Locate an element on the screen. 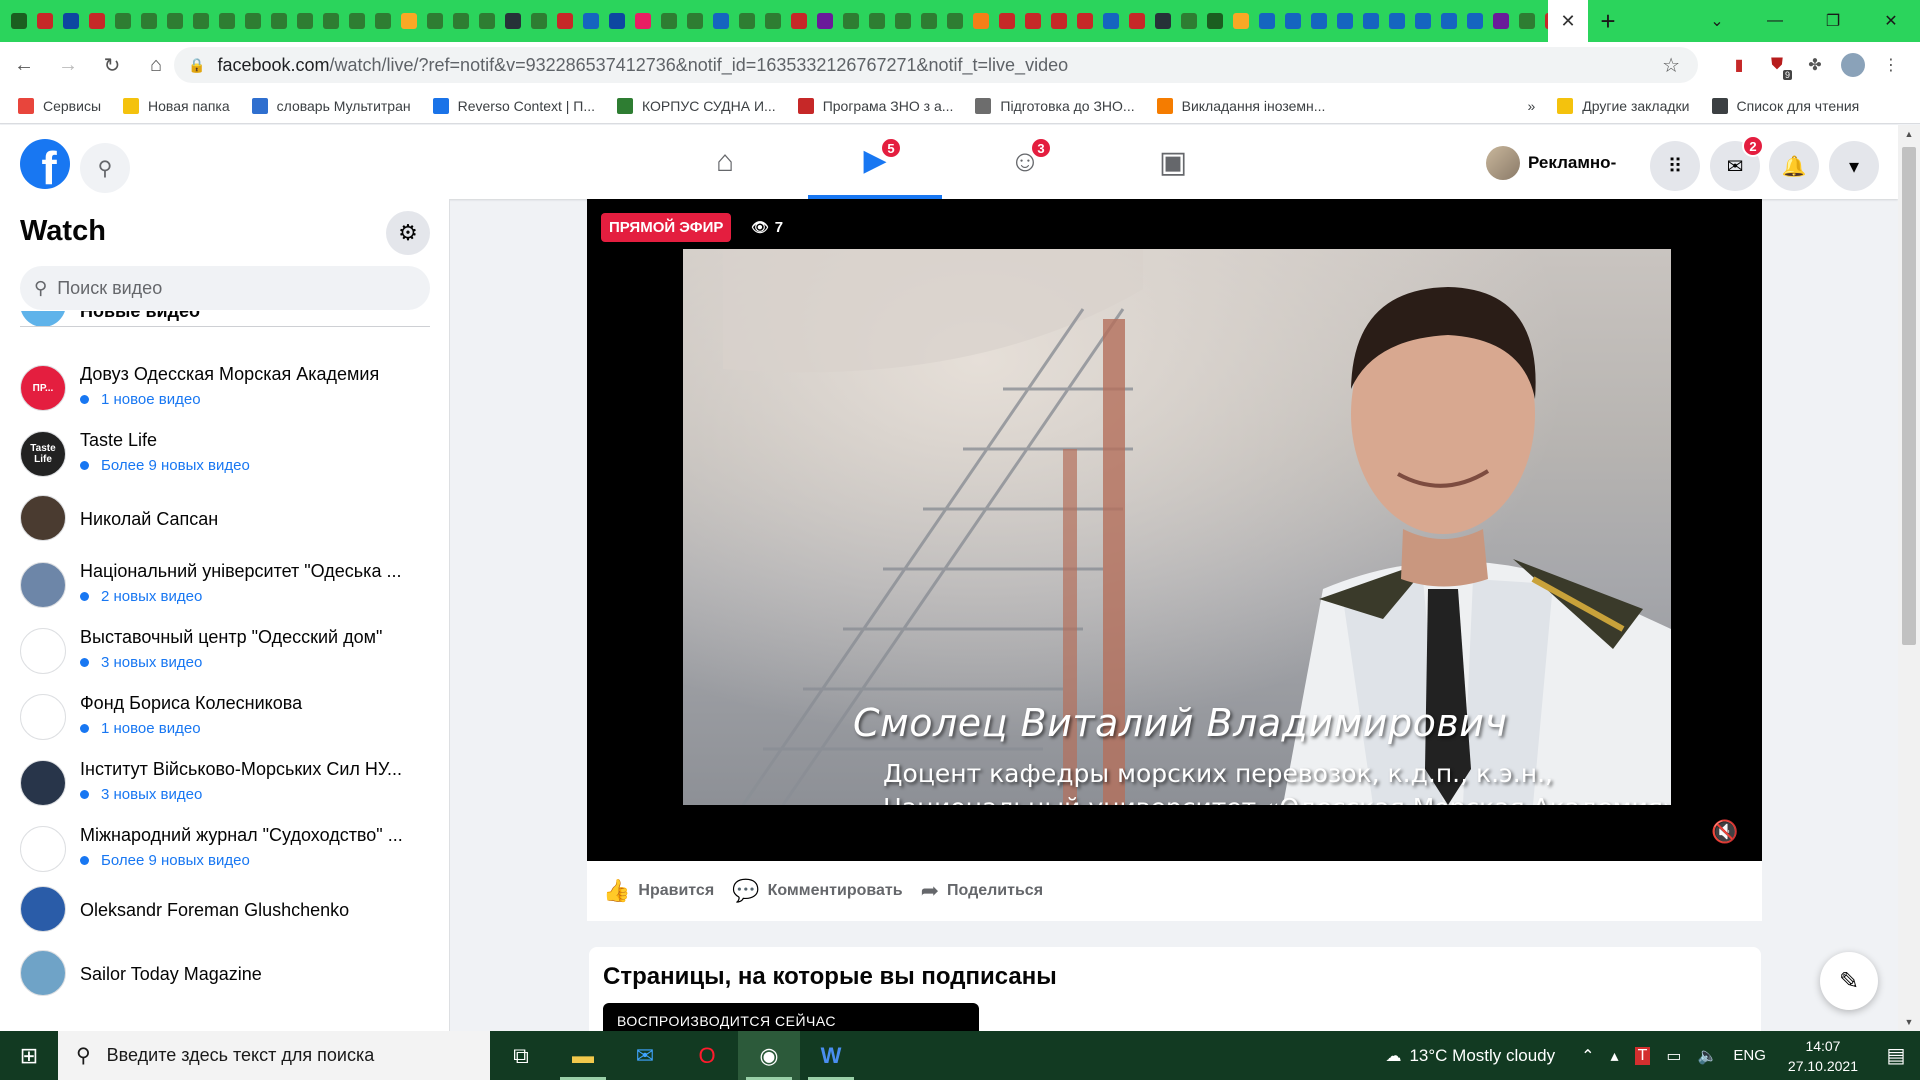 The height and width of the screenshot is (1080, 1920). close-window-button: ✕ is located at coordinates (1891, 21).